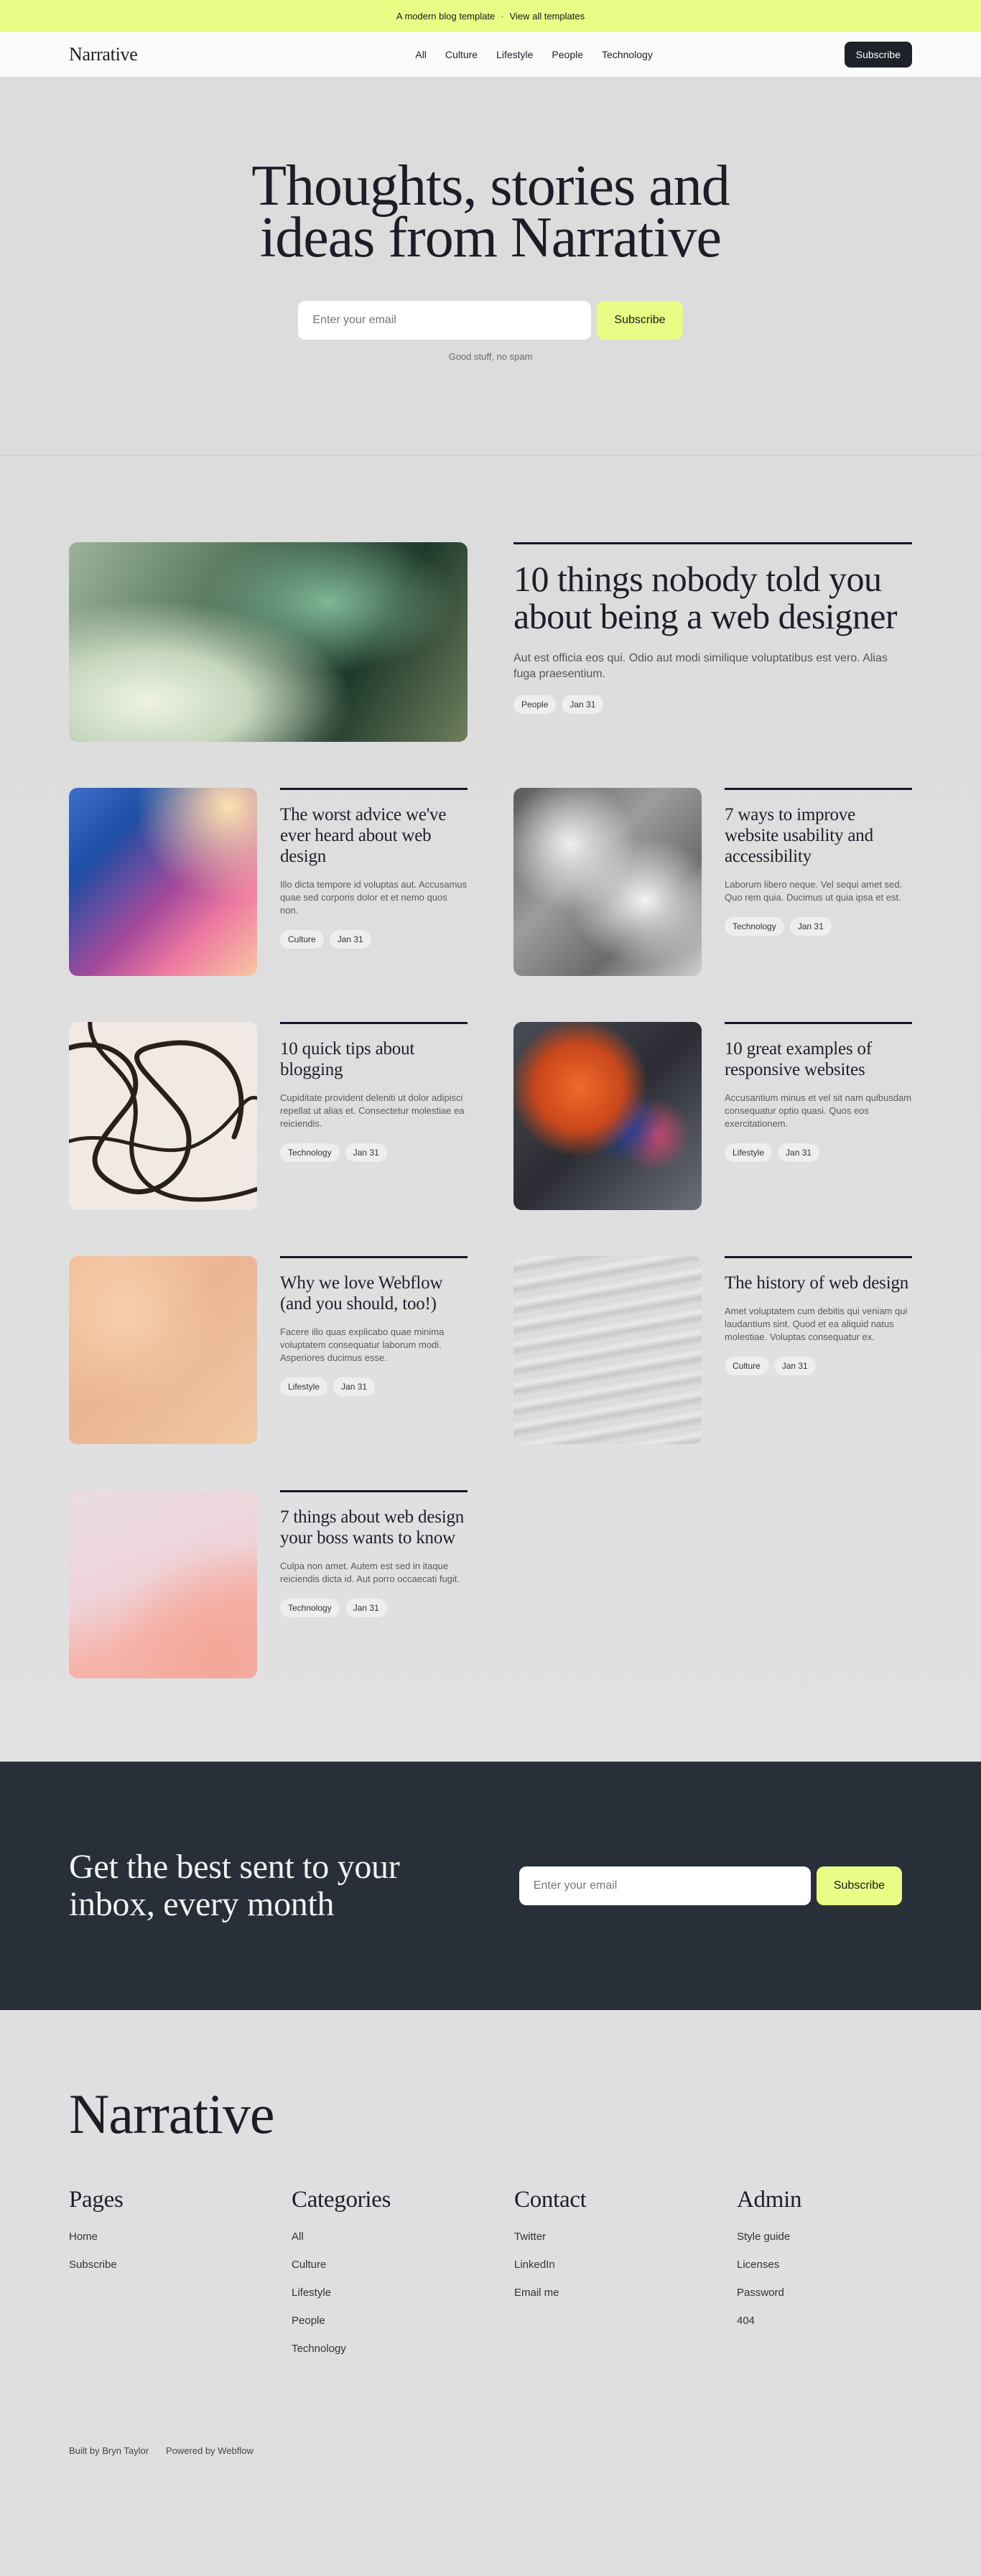 The width and height of the screenshot is (981, 2576). What do you see at coordinates (848, 2265) in the screenshot?
I see `footer-link-licenses: Licenses` at bounding box center [848, 2265].